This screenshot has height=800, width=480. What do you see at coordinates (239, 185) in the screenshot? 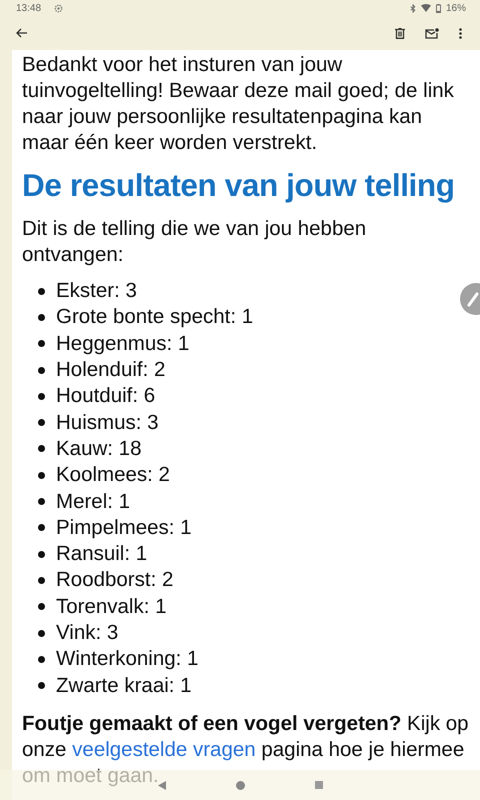
I see `results-heading: De resultaten van jouw telling` at bounding box center [239, 185].